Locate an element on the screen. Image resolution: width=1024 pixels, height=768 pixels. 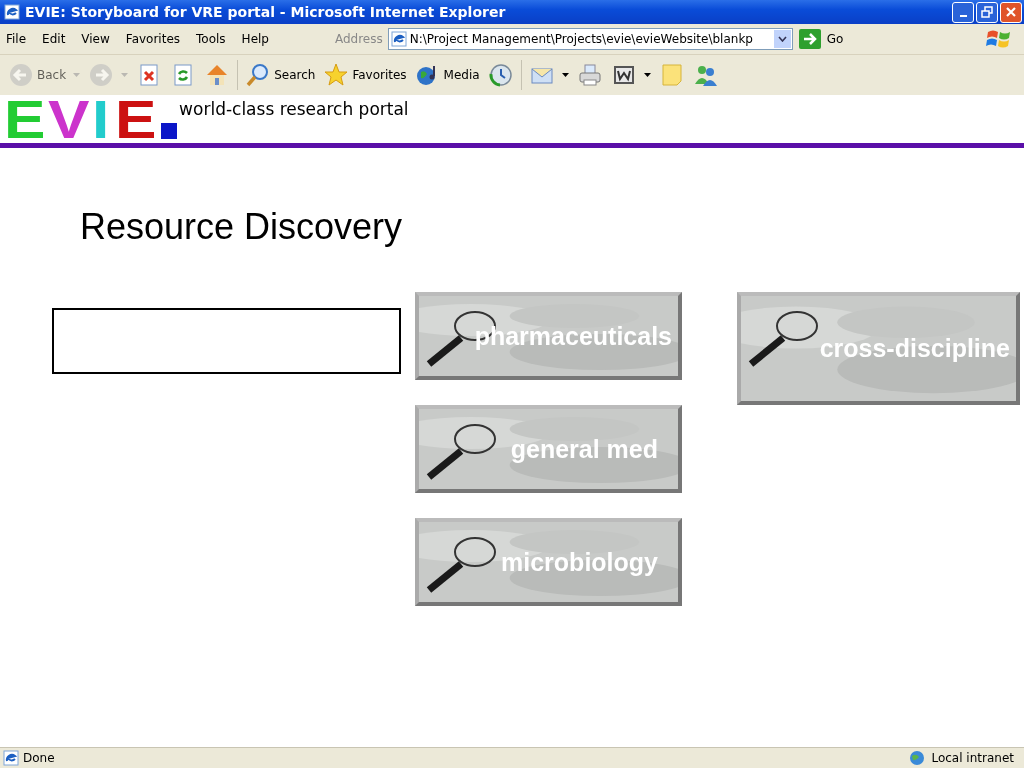
close-button is located at coordinates (1011, 12).